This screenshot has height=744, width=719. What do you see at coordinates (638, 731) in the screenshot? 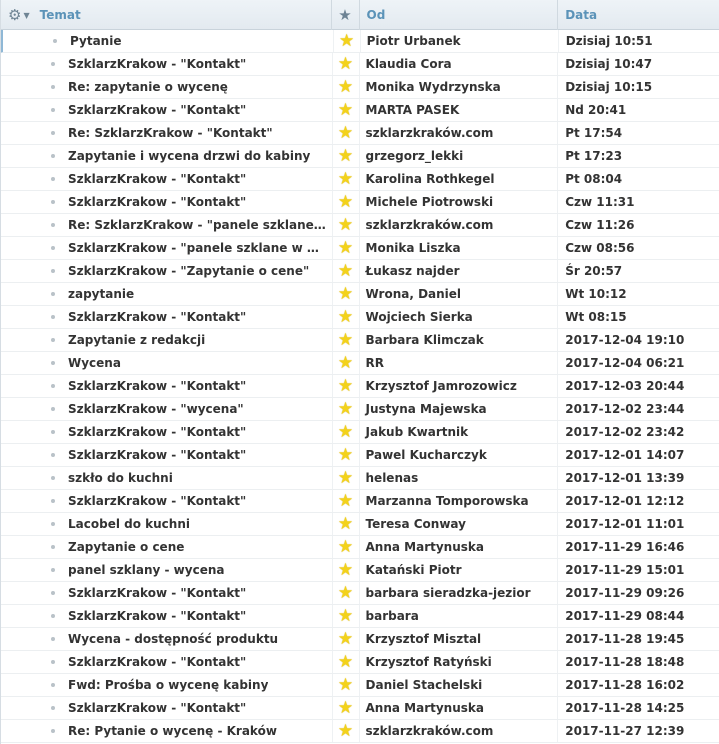
I see `message-date: 2017-11-27 12:39` at bounding box center [638, 731].